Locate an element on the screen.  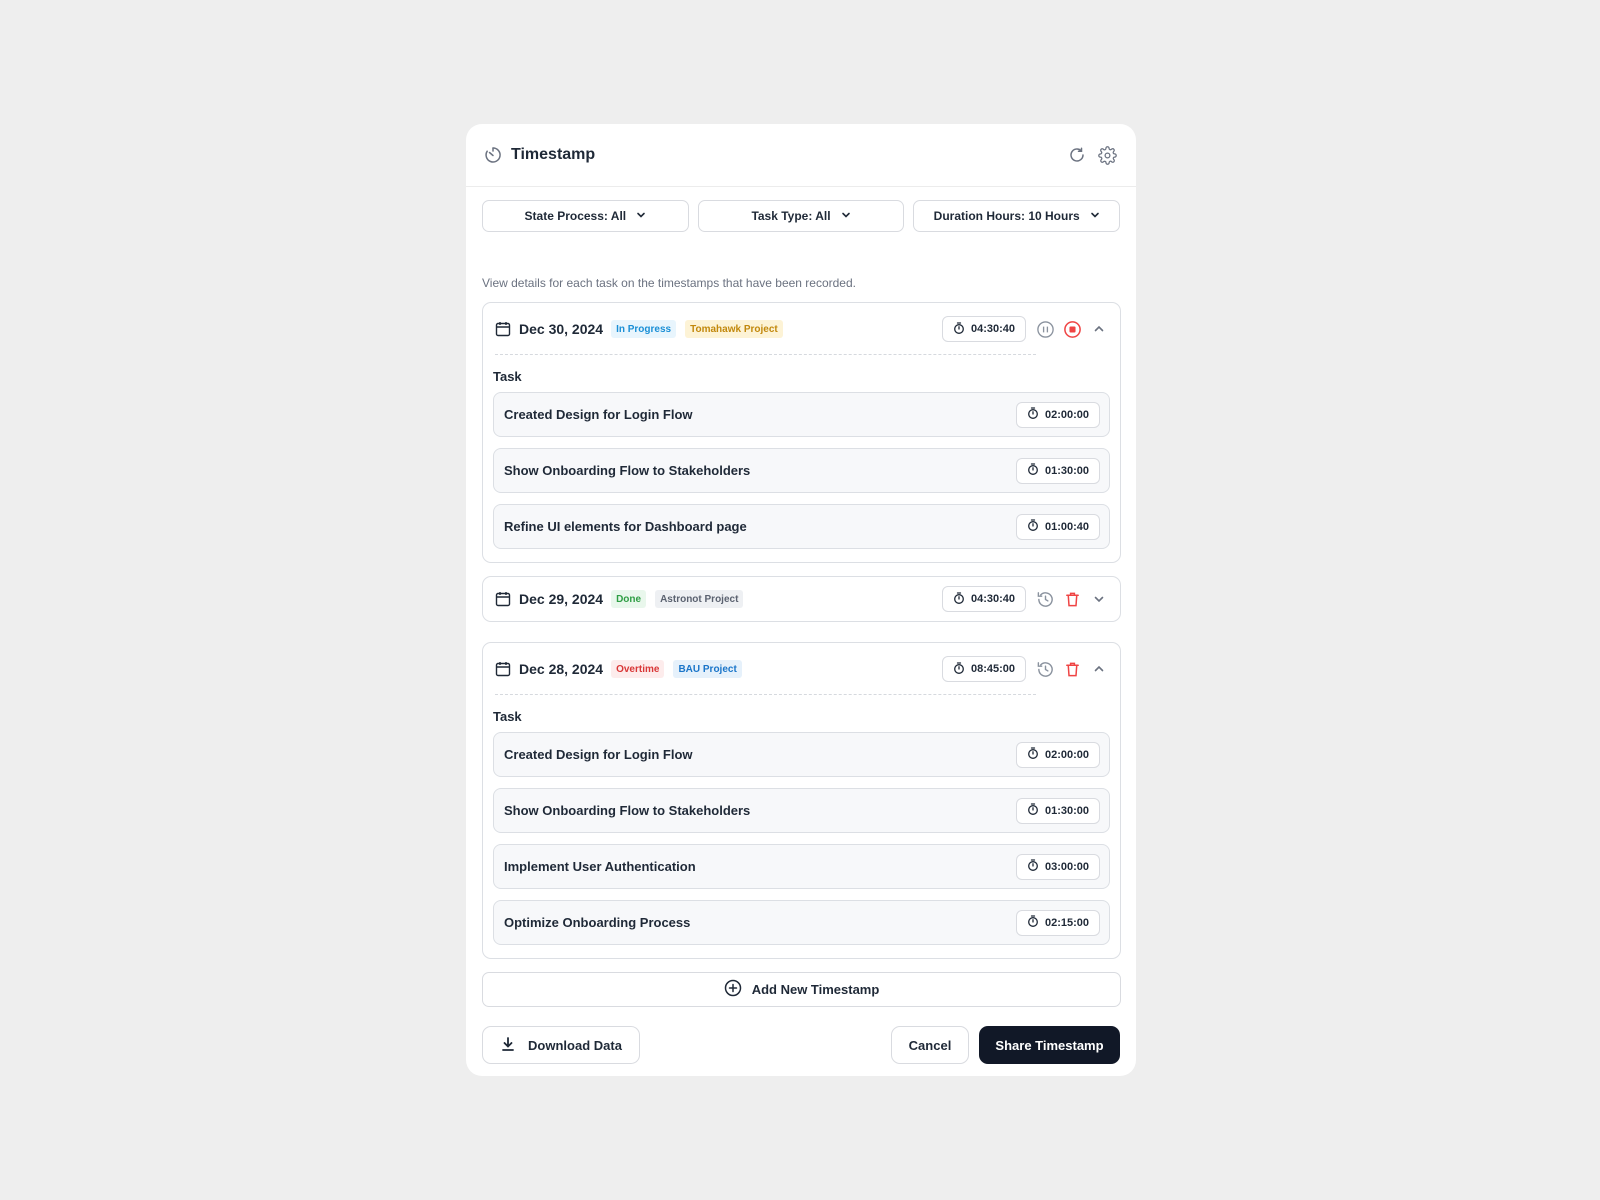
share-timestamp-button: Share Timestamp is located at coordinates (1049, 1045).